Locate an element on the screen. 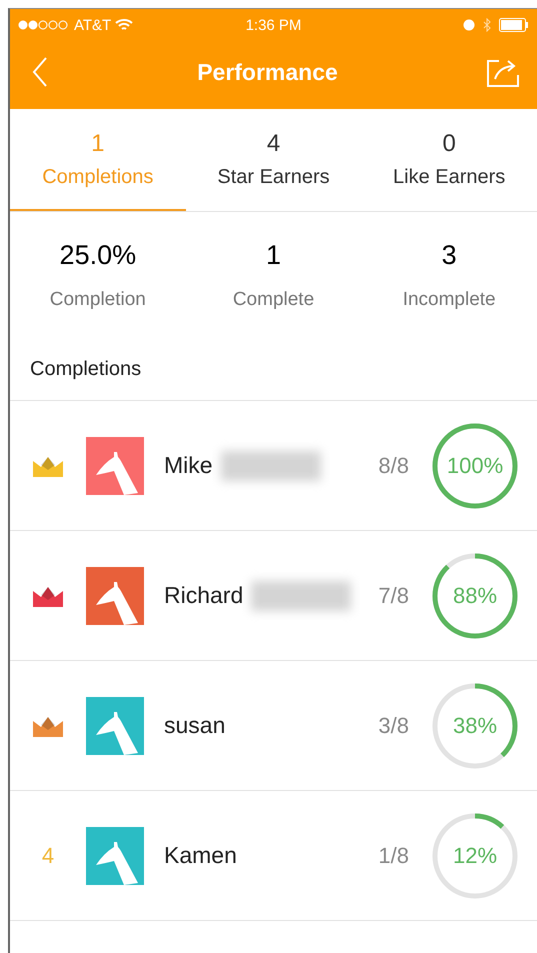 The image size is (537, 953). tab-count: 1 is located at coordinates (97, 144).